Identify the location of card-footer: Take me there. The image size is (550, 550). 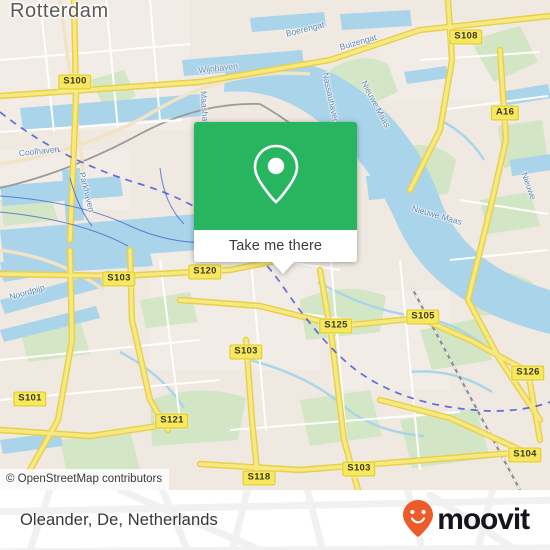
(275, 252).